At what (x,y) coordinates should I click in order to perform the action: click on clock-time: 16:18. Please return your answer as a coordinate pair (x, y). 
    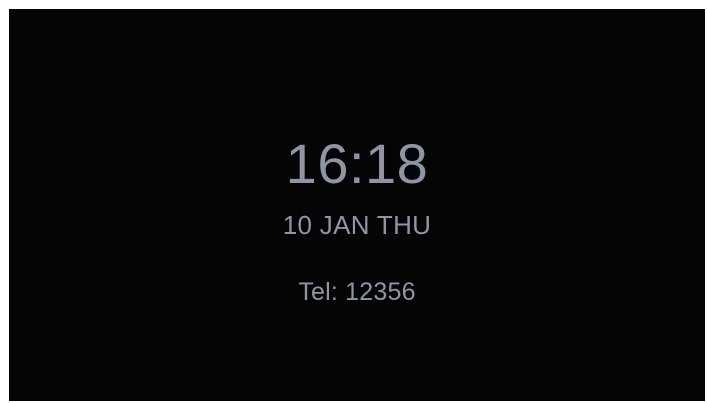
    Looking at the image, I should click on (357, 163).